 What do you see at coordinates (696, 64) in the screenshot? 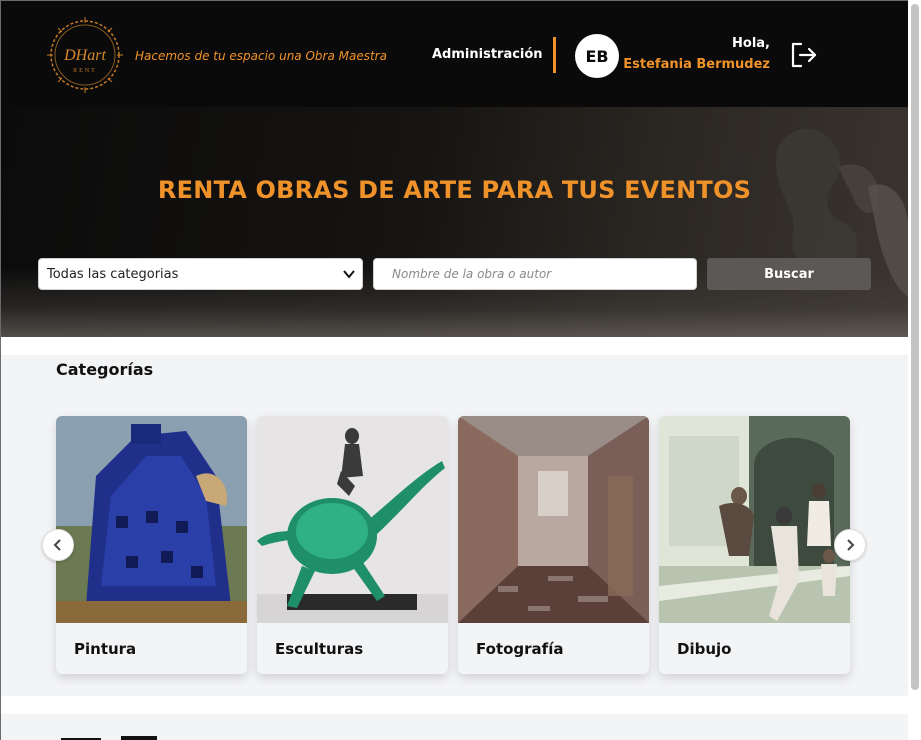
I see `user-name: Estefania Bermudez` at bounding box center [696, 64].